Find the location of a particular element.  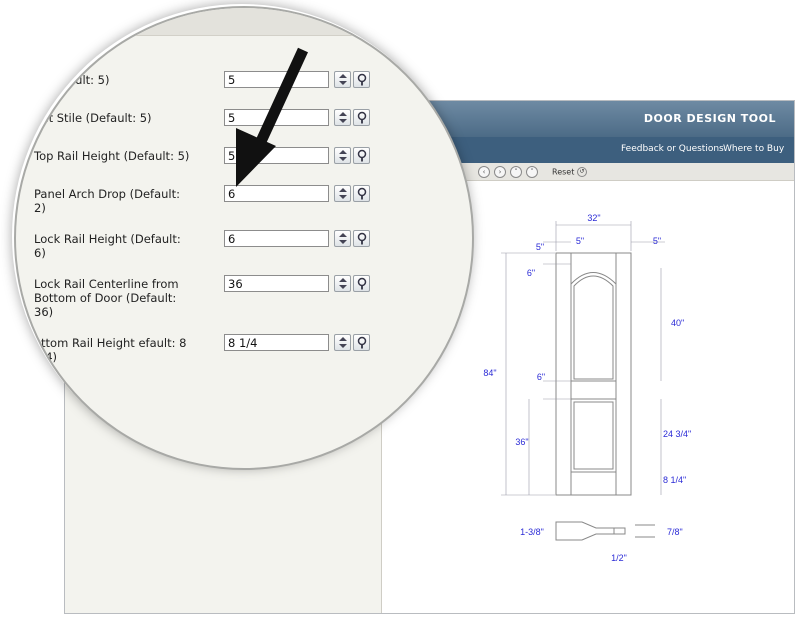

dim-lock-centerline: 36" is located at coordinates (521, 442).